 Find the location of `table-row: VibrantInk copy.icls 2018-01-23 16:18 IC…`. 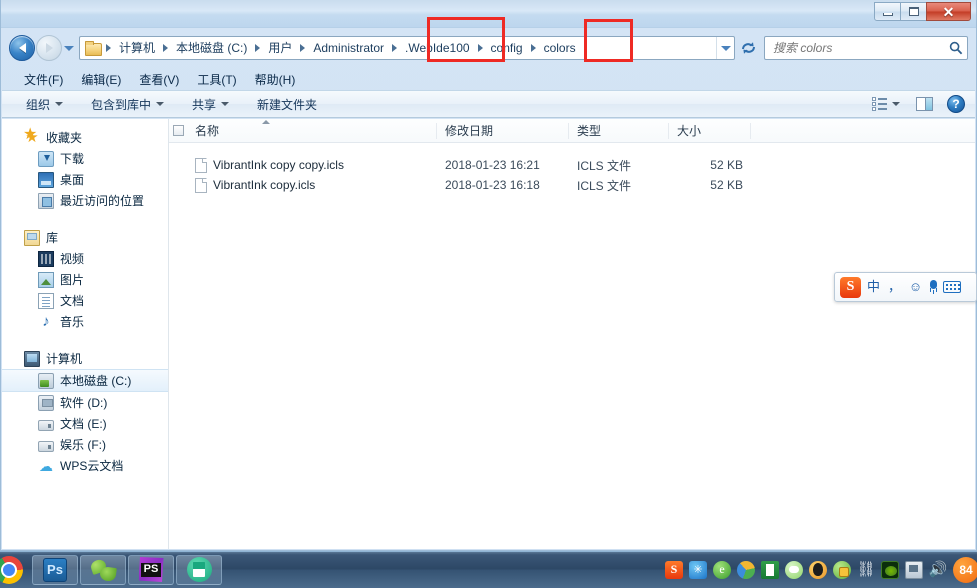

table-row: VibrantInk copy.icls 2018-01-23 16:18 IC… is located at coordinates (572, 185).